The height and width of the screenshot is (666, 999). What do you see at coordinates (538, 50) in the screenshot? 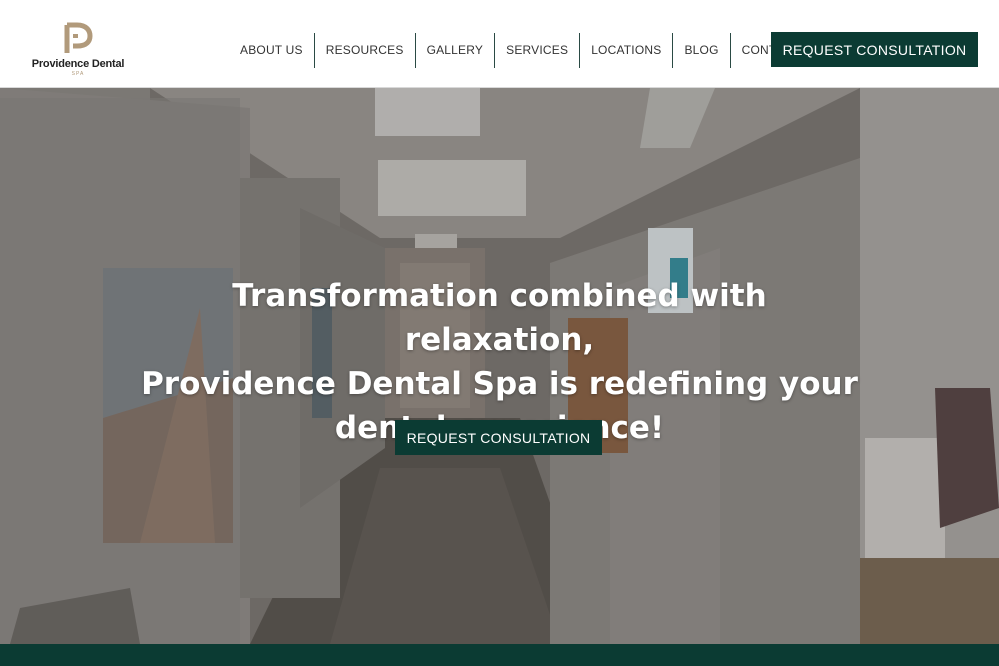
I see `nav-item-services: SERVICES` at bounding box center [538, 50].